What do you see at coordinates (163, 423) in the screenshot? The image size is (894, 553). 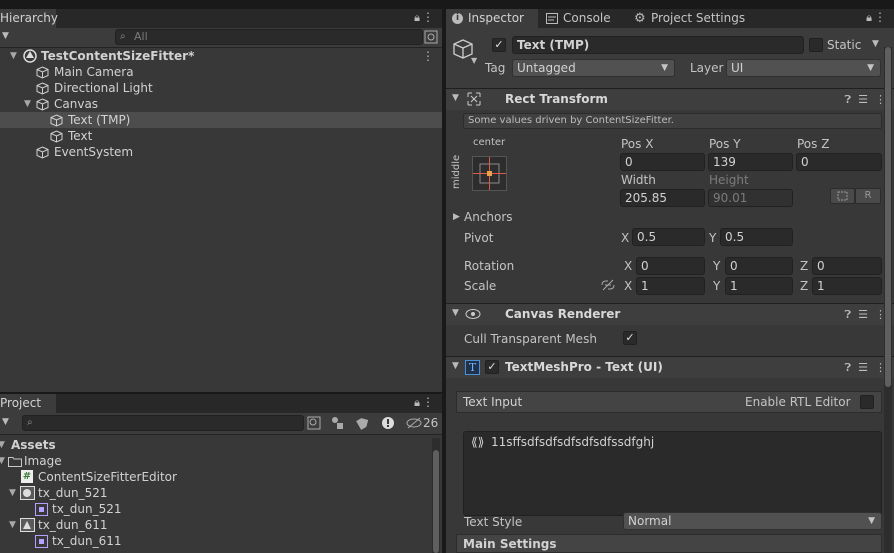 I see `project-search-input: ⌕` at bounding box center [163, 423].